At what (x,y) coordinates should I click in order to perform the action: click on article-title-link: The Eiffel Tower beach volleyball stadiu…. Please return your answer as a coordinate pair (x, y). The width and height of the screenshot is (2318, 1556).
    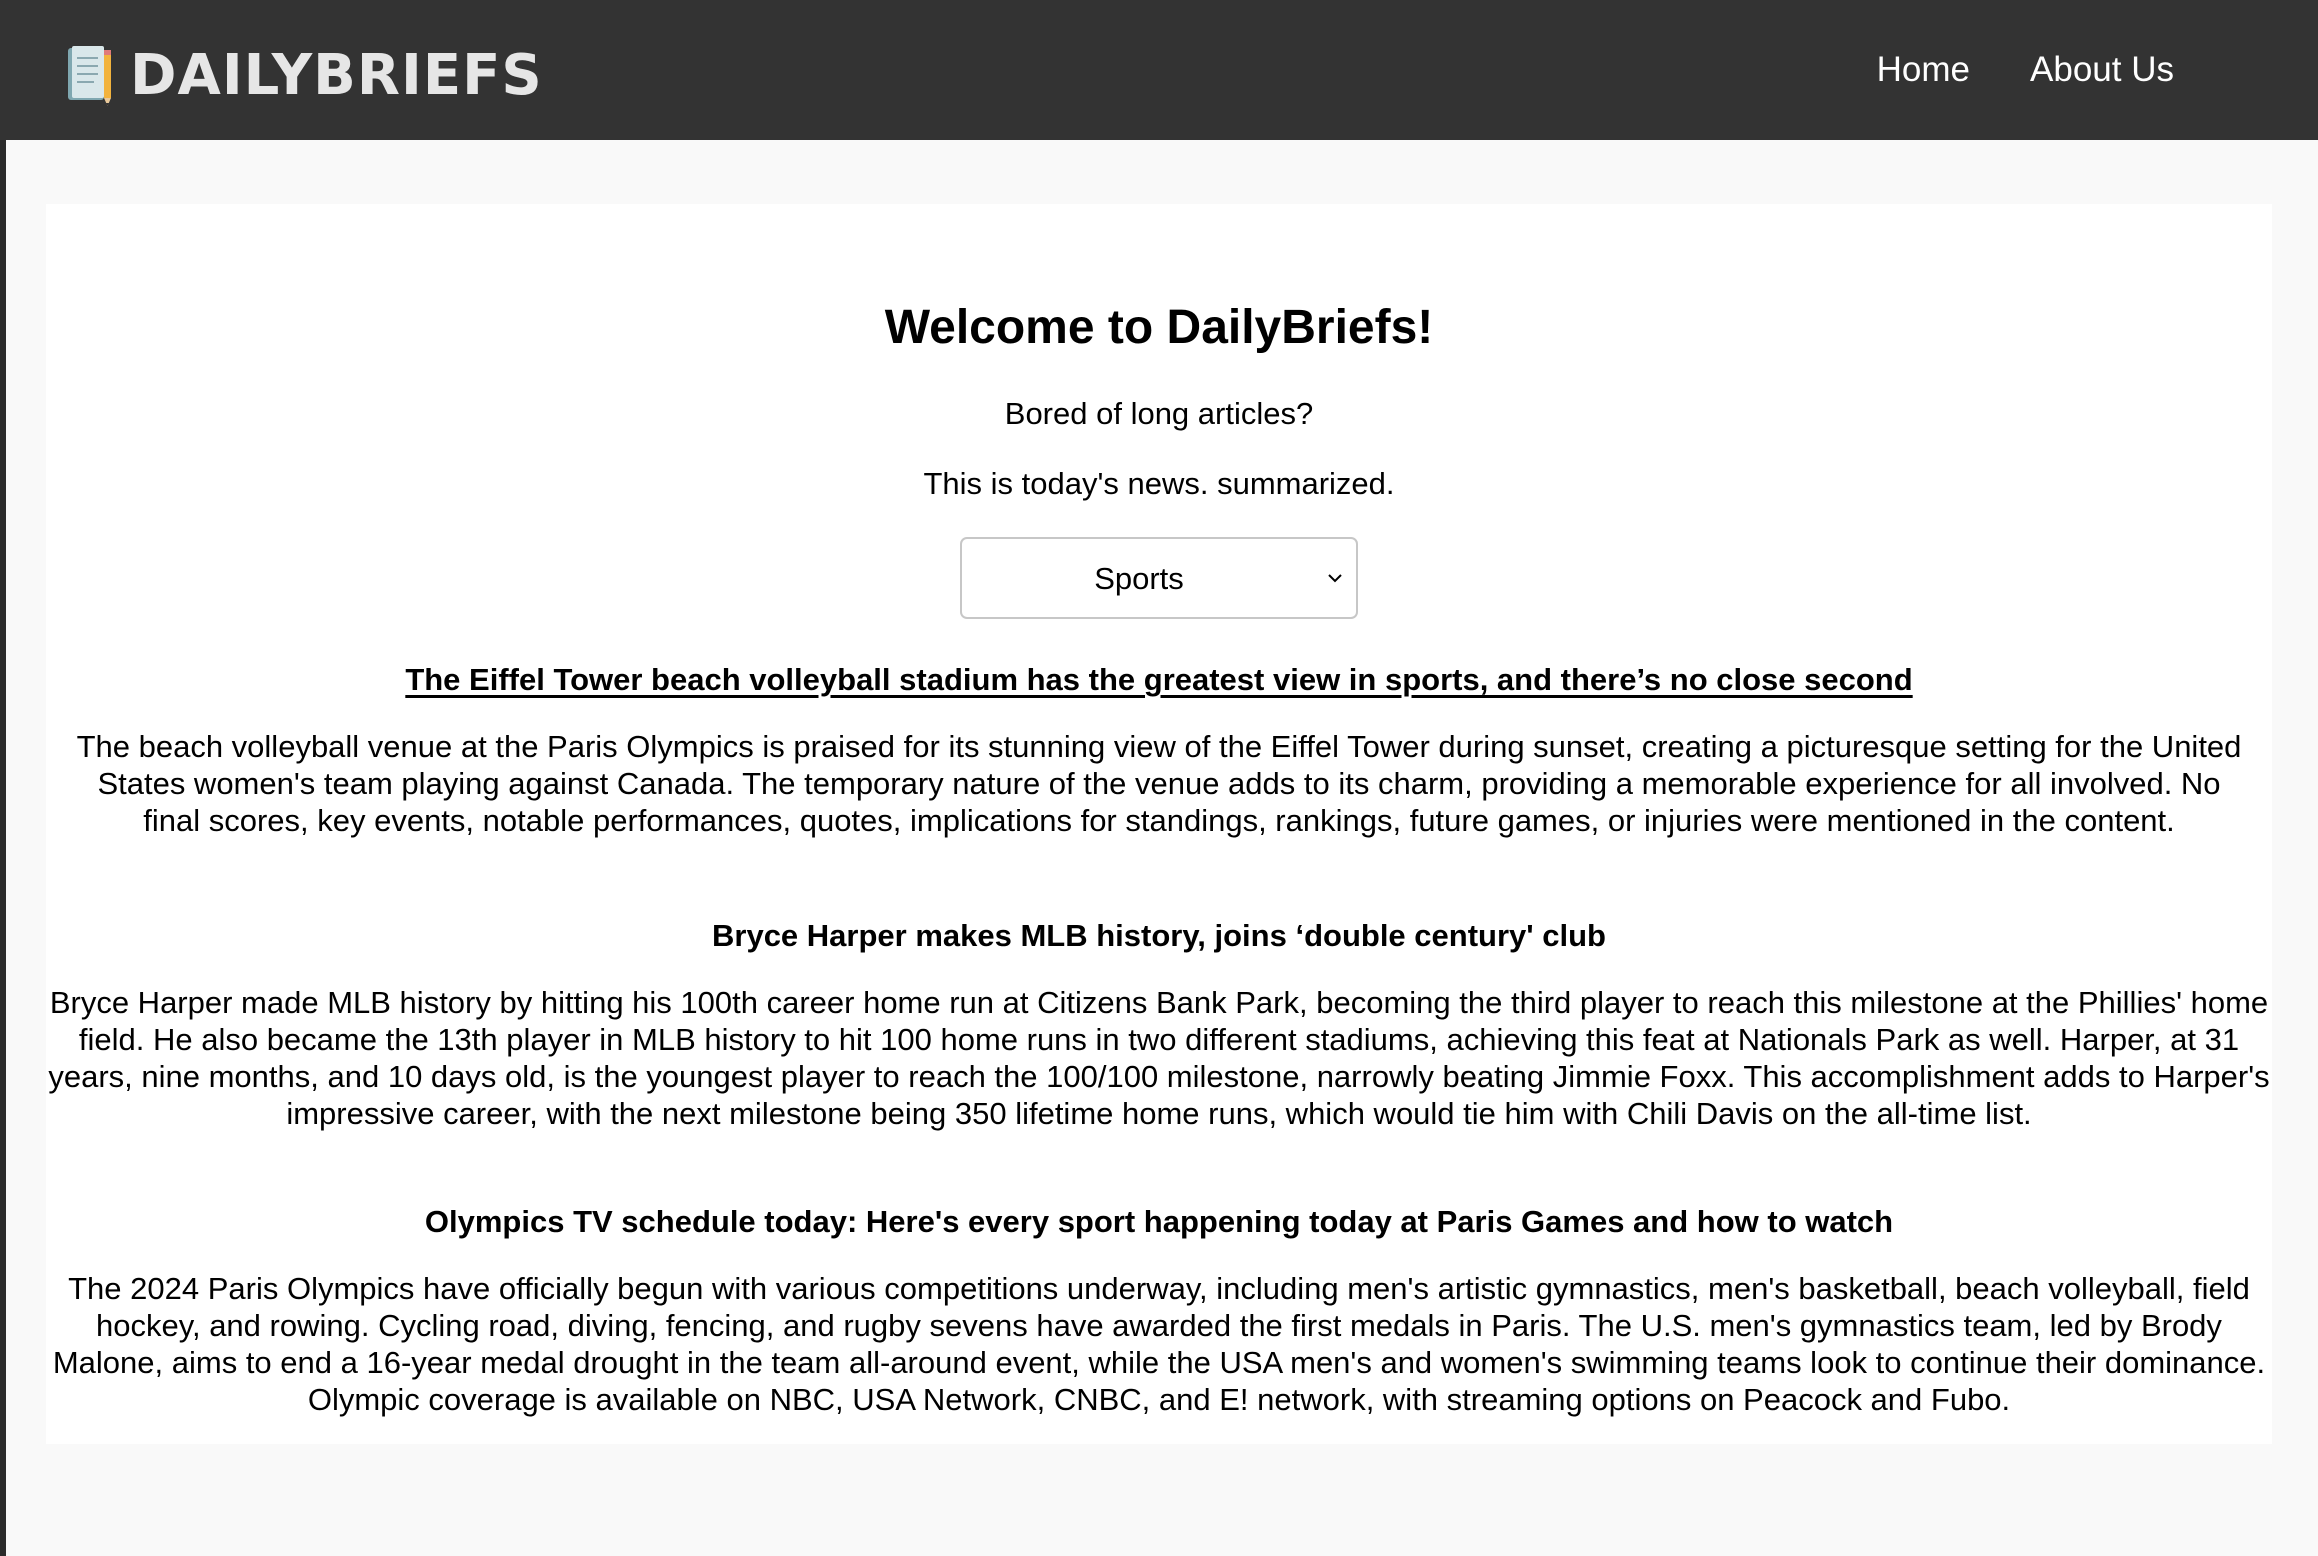
    Looking at the image, I should click on (1158, 679).